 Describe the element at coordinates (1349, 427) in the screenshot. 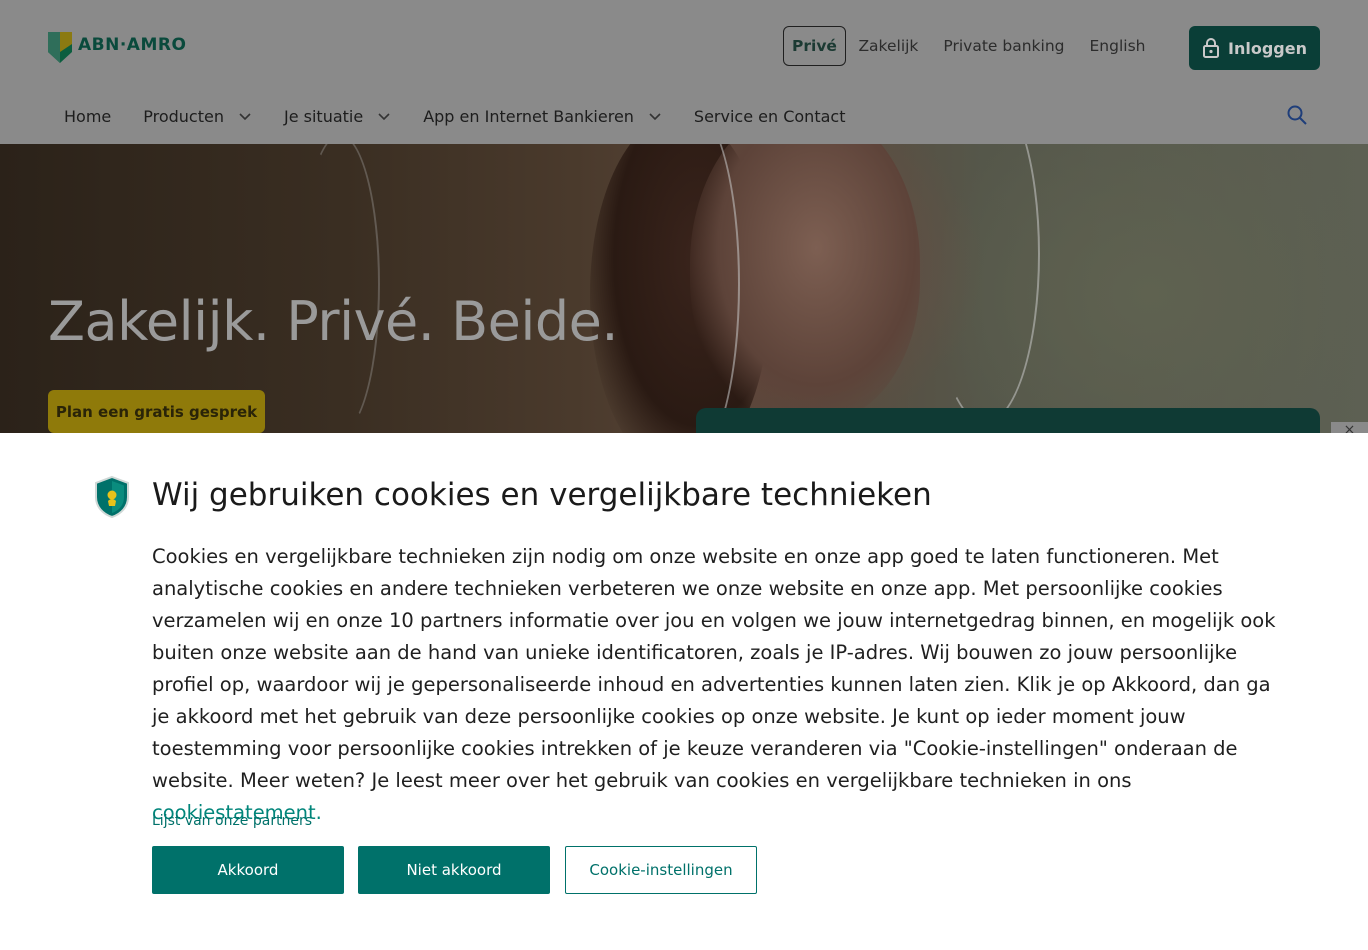

I see `close-icon: ×` at that location.